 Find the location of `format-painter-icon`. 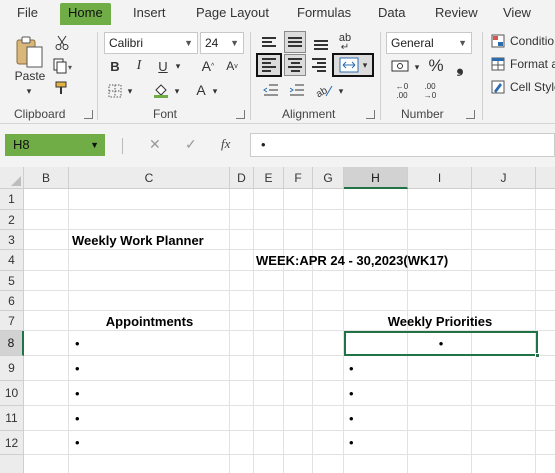

format-painter-icon is located at coordinates (62, 88).